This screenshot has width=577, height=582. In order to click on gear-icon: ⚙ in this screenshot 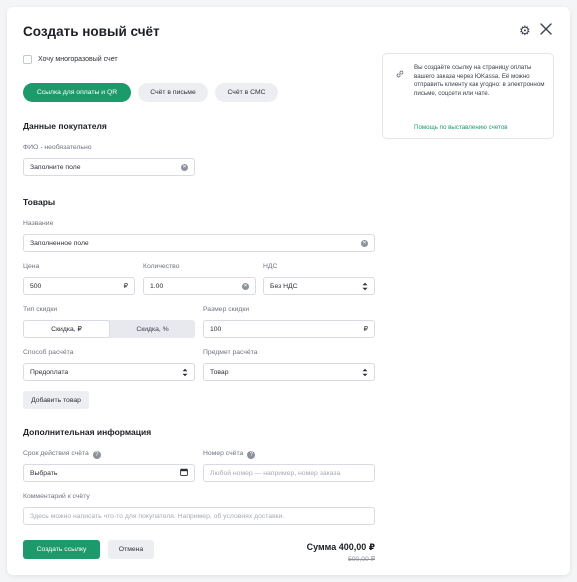, I will do `click(526, 31)`.